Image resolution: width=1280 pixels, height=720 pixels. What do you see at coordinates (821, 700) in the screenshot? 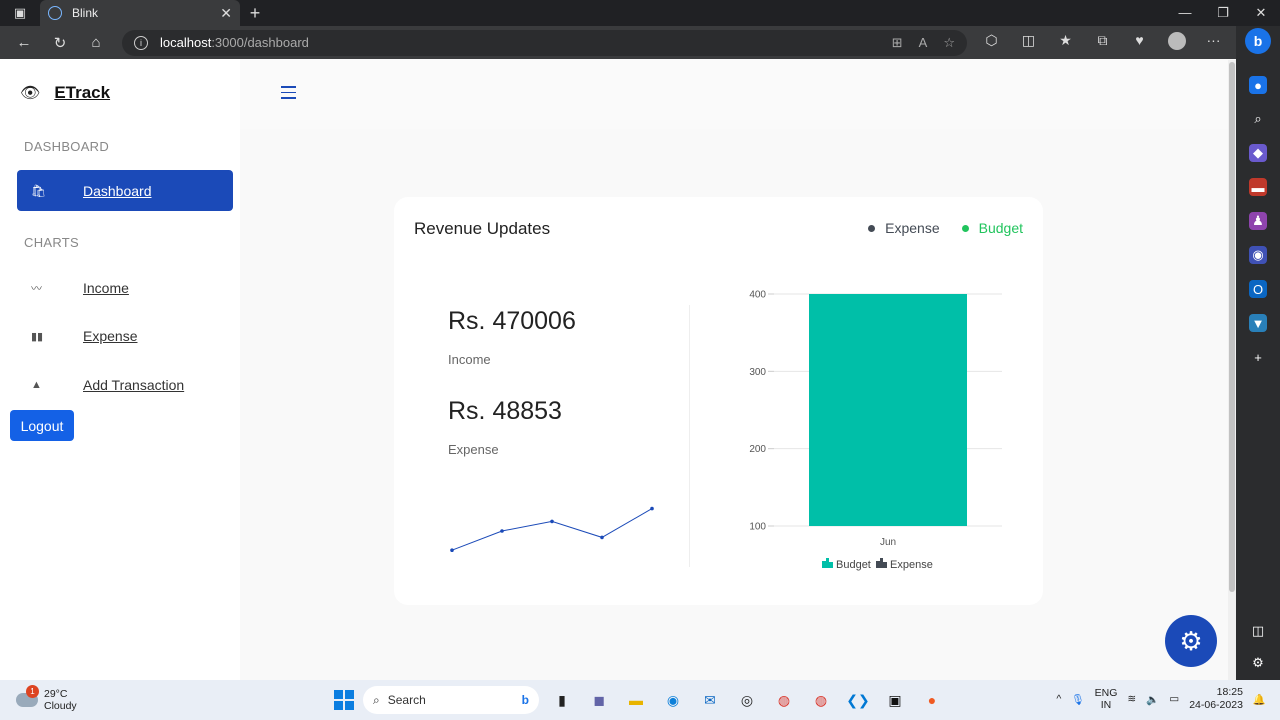
I see `chrome-profile-icon: ◍` at bounding box center [821, 700].